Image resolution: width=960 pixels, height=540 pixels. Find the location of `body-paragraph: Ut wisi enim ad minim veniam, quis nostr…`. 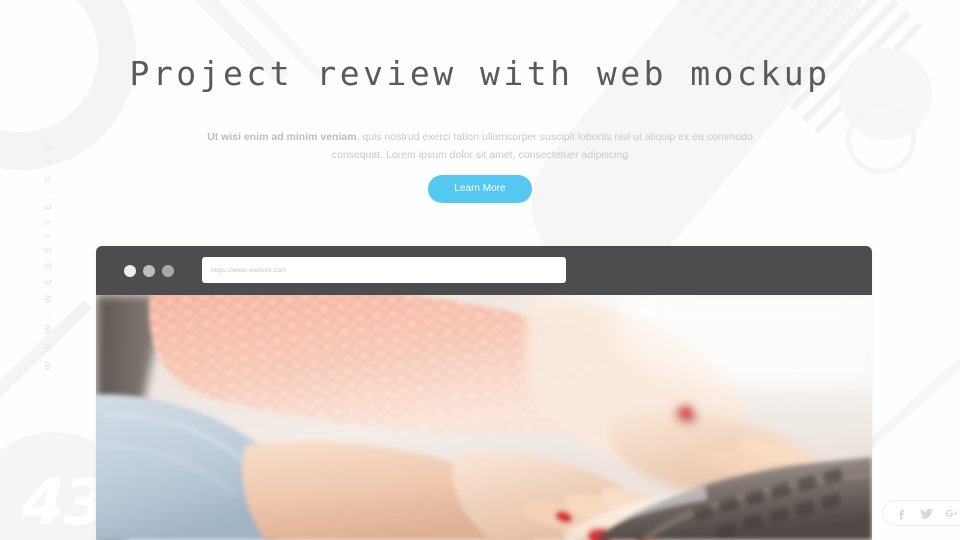

body-paragraph: Ut wisi enim ad minim veniam, quis nostr… is located at coordinates (480, 146).